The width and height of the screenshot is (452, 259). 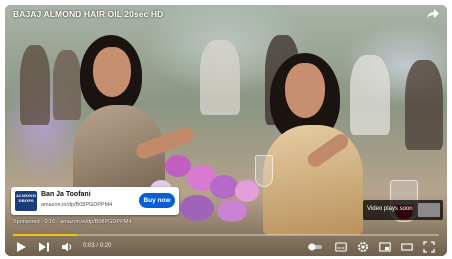 What do you see at coordinates (433, 14) in the screenshot?
I see `share-icon` at bounding box center [433, 14].